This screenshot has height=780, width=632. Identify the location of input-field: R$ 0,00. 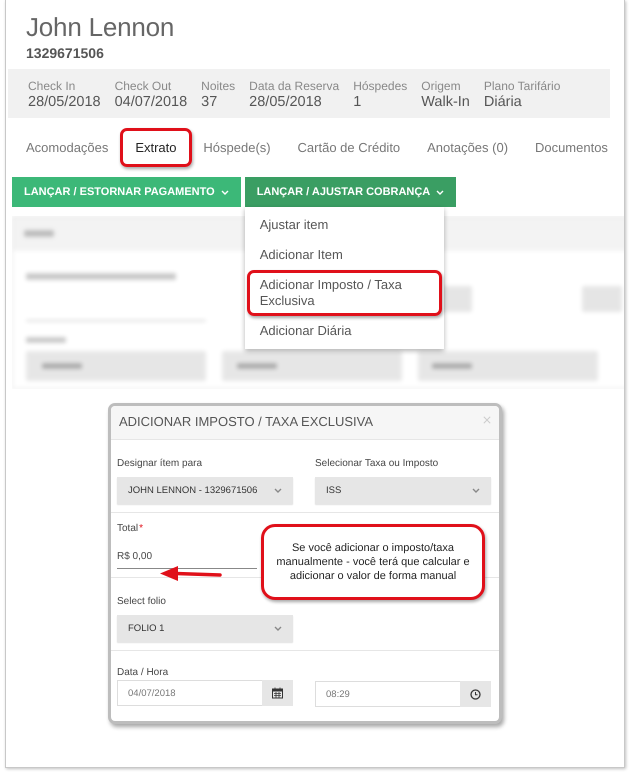
(187, 553).